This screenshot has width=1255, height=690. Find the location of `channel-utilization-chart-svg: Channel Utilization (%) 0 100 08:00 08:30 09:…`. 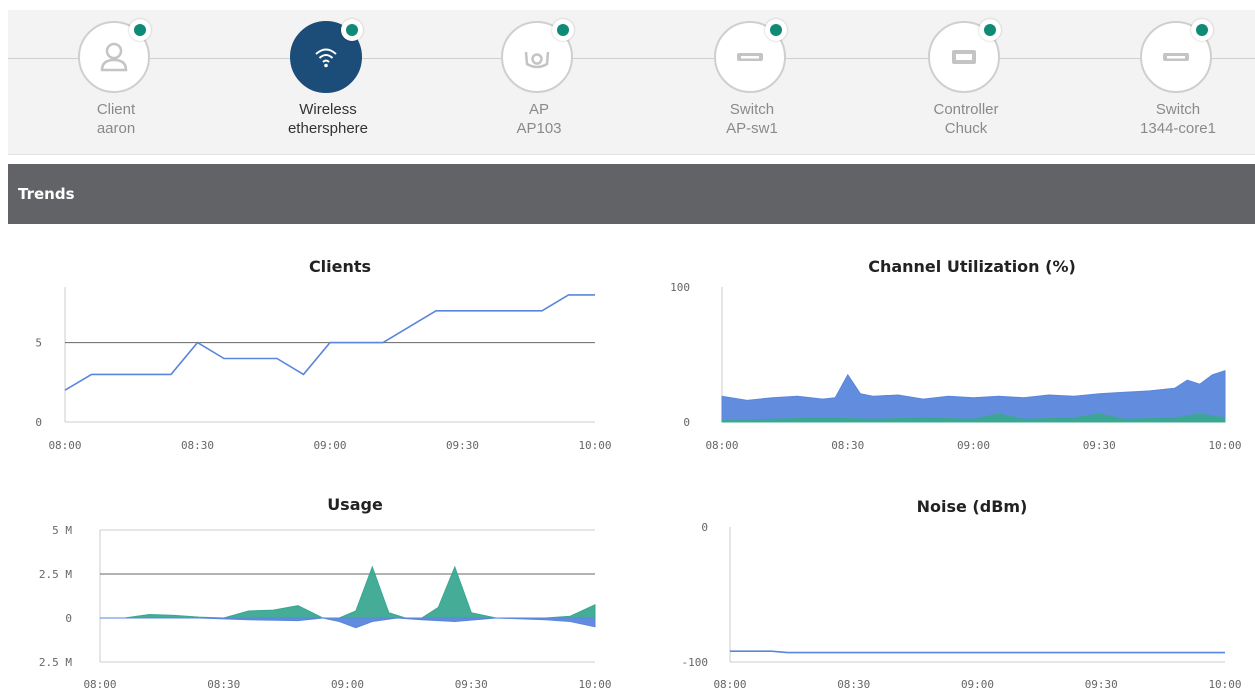

channel-utilization-chart-svg: Channel Utilization (%) 0 100 08:00 08:30 09:… is located at coordinates (955, 354).